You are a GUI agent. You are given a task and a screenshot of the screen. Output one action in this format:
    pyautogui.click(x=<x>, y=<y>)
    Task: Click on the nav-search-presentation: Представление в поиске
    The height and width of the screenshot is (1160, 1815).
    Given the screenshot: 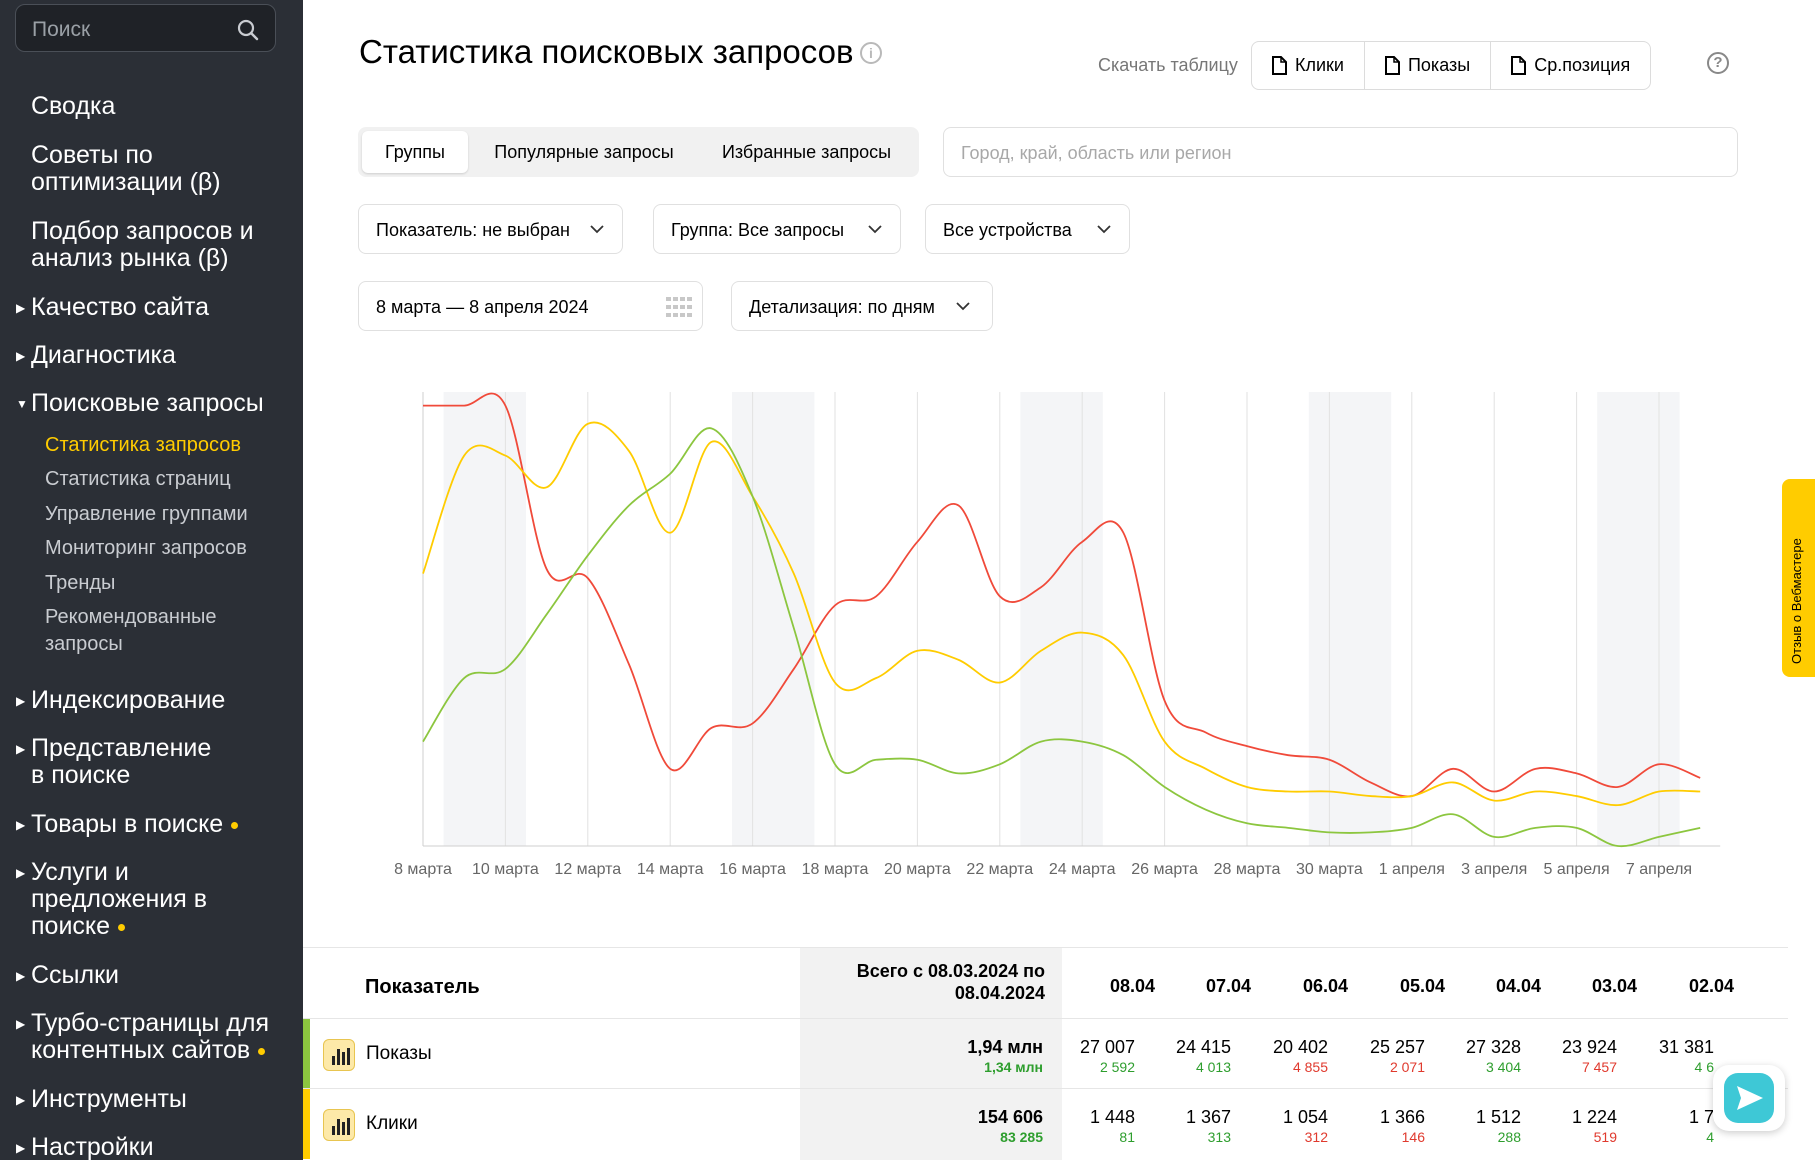 What is the action you would take?
    pyautogui.click(x=121, y=762)
    